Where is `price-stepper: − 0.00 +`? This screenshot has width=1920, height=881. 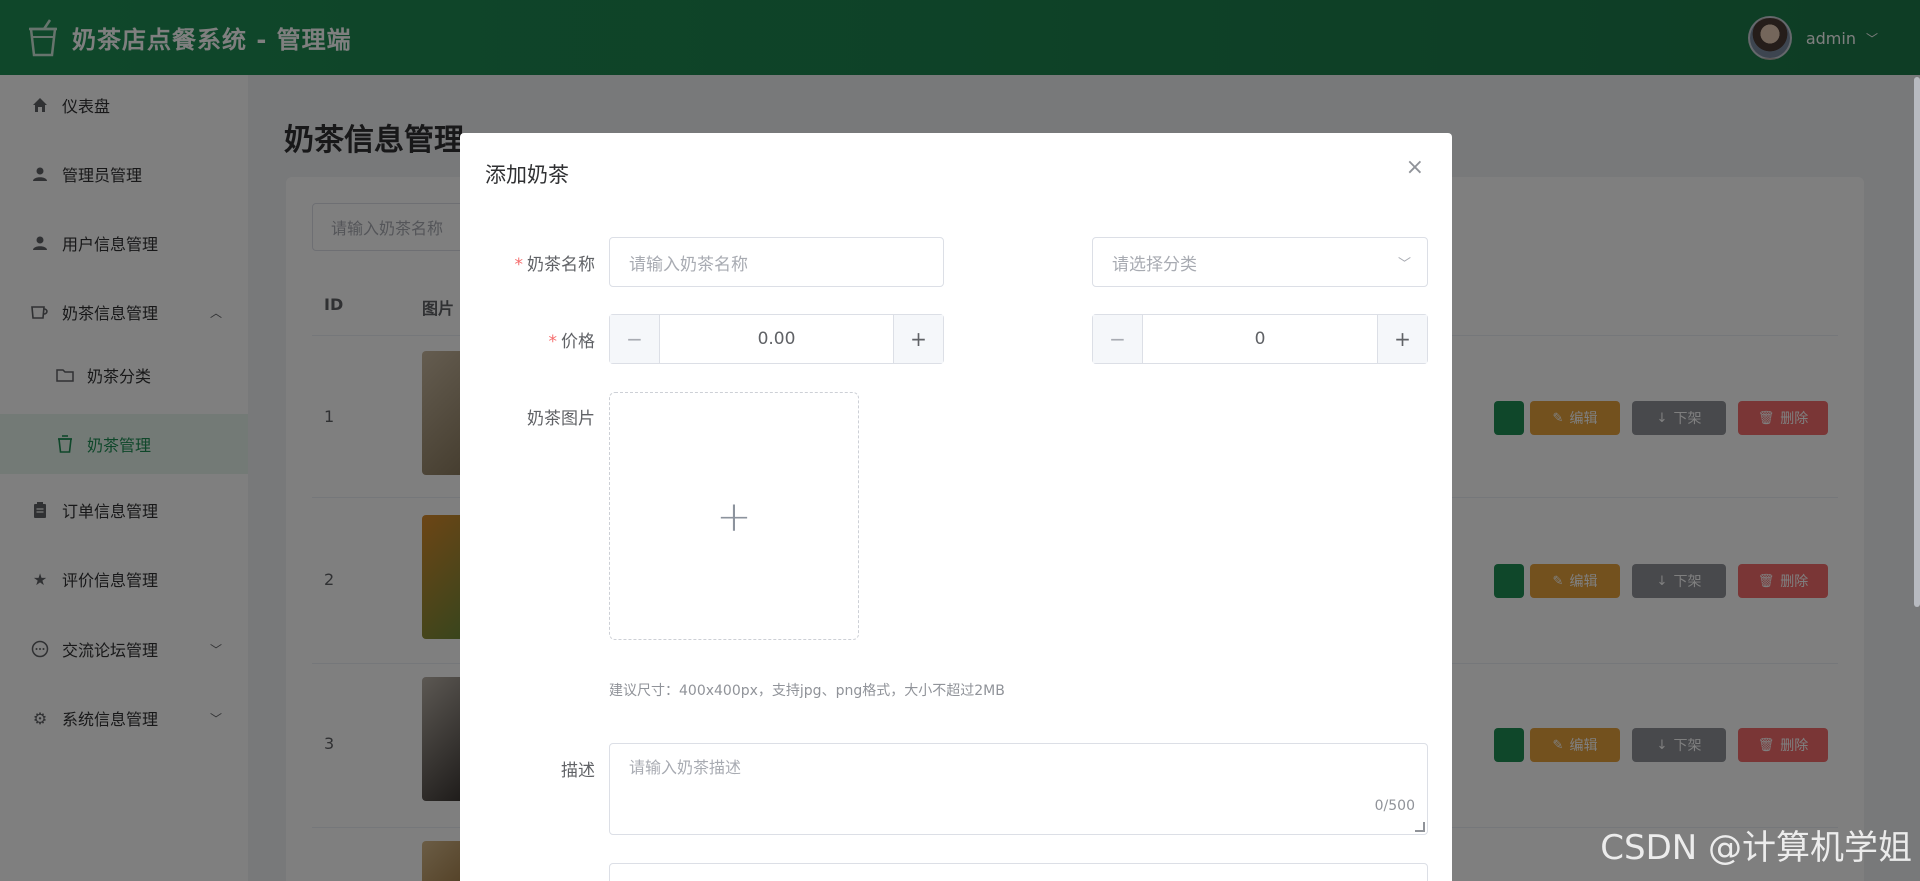
price-stepper: − 0.00 + is located at coordinates (776, 339).